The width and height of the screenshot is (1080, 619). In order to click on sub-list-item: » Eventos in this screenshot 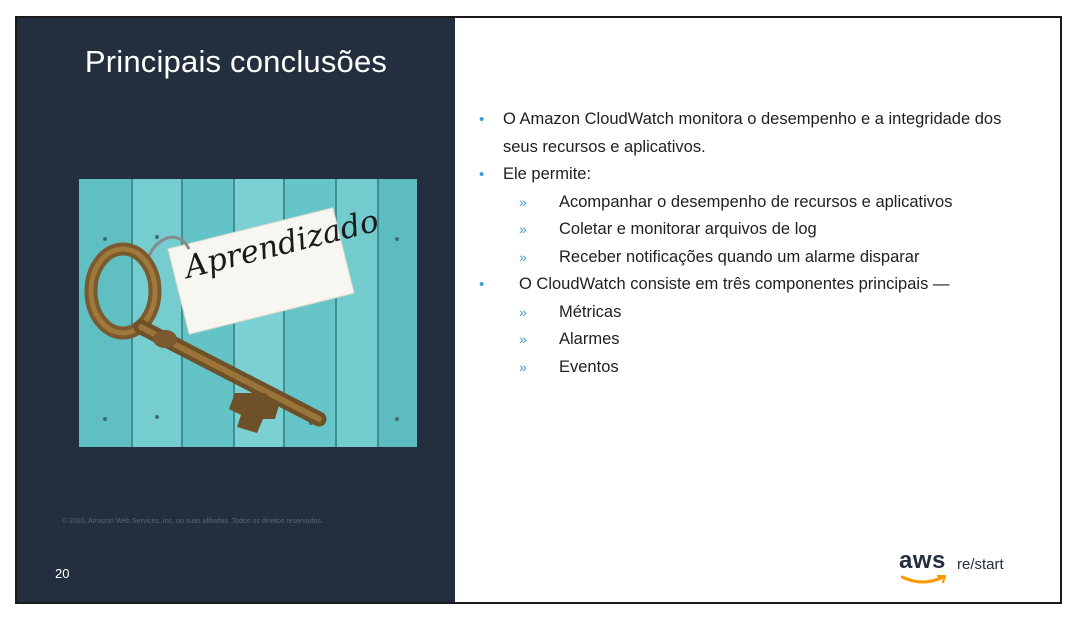, I will do `click(769, 368)`.